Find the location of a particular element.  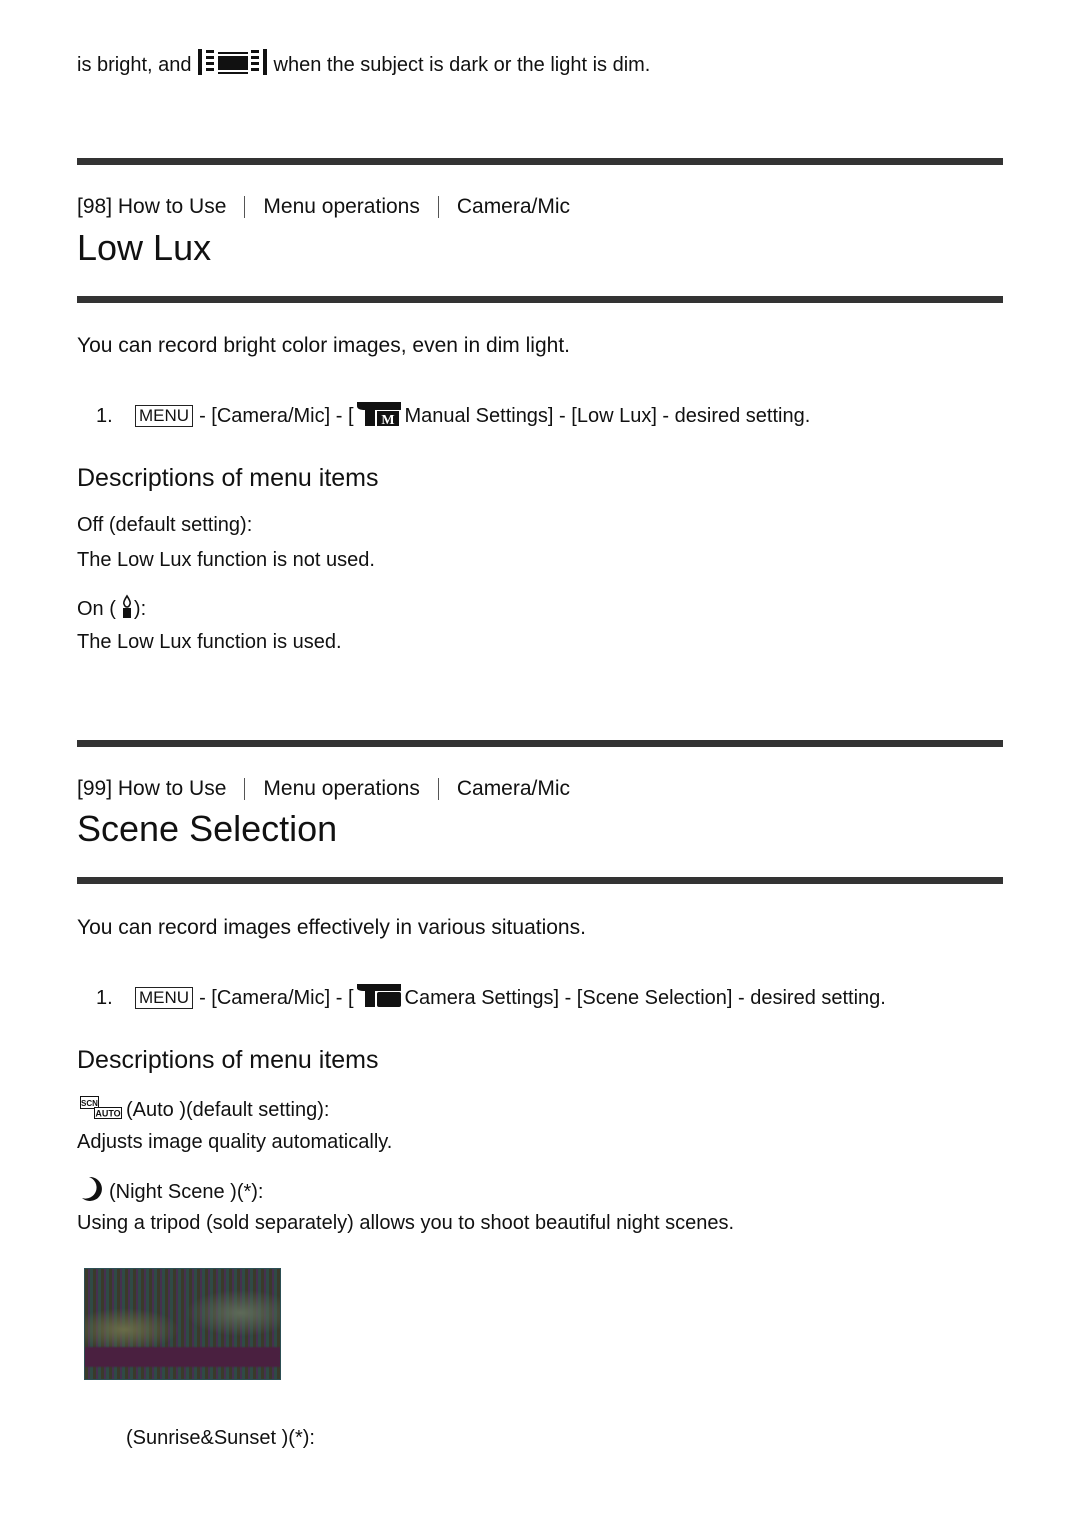

label-text: On ( is located at coordinates (96, 609).